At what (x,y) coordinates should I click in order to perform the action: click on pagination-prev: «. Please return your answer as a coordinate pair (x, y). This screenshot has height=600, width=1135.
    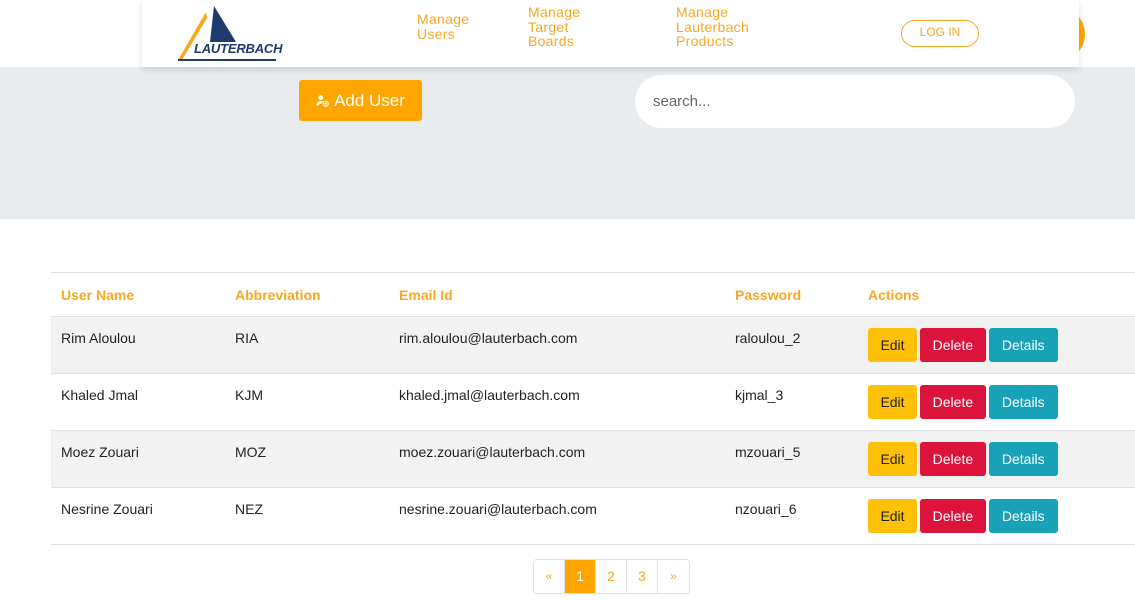
    Looking at the image, I should click on (549, 576).